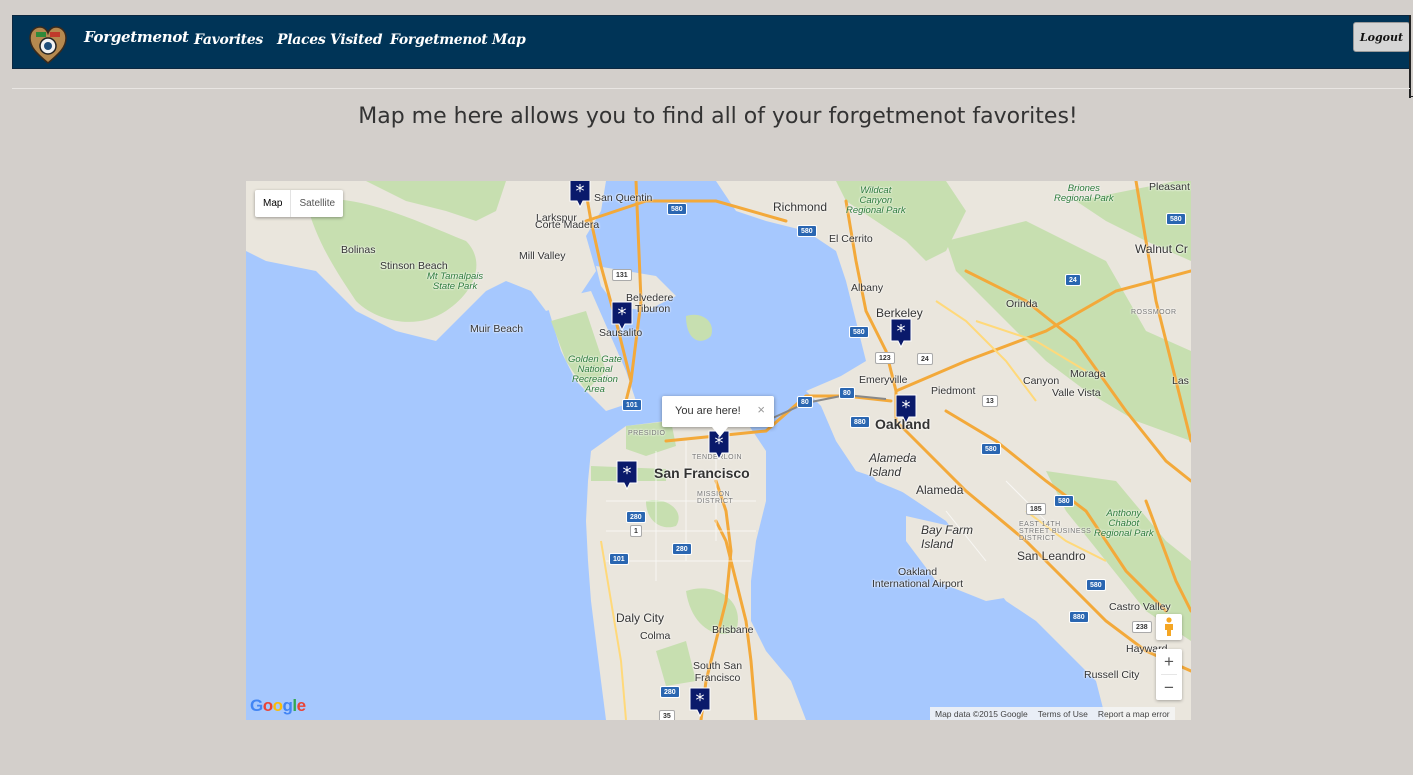  What do you see at coordinates (718, 672) in the screenshot?
I see `label-south-san-francisco: South San Francisco` at bounding box center [718, 672].